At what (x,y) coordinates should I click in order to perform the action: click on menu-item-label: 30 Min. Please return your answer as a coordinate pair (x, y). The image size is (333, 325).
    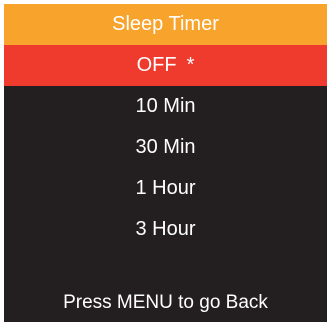
    Looking at the image, I should click on (165, 147).